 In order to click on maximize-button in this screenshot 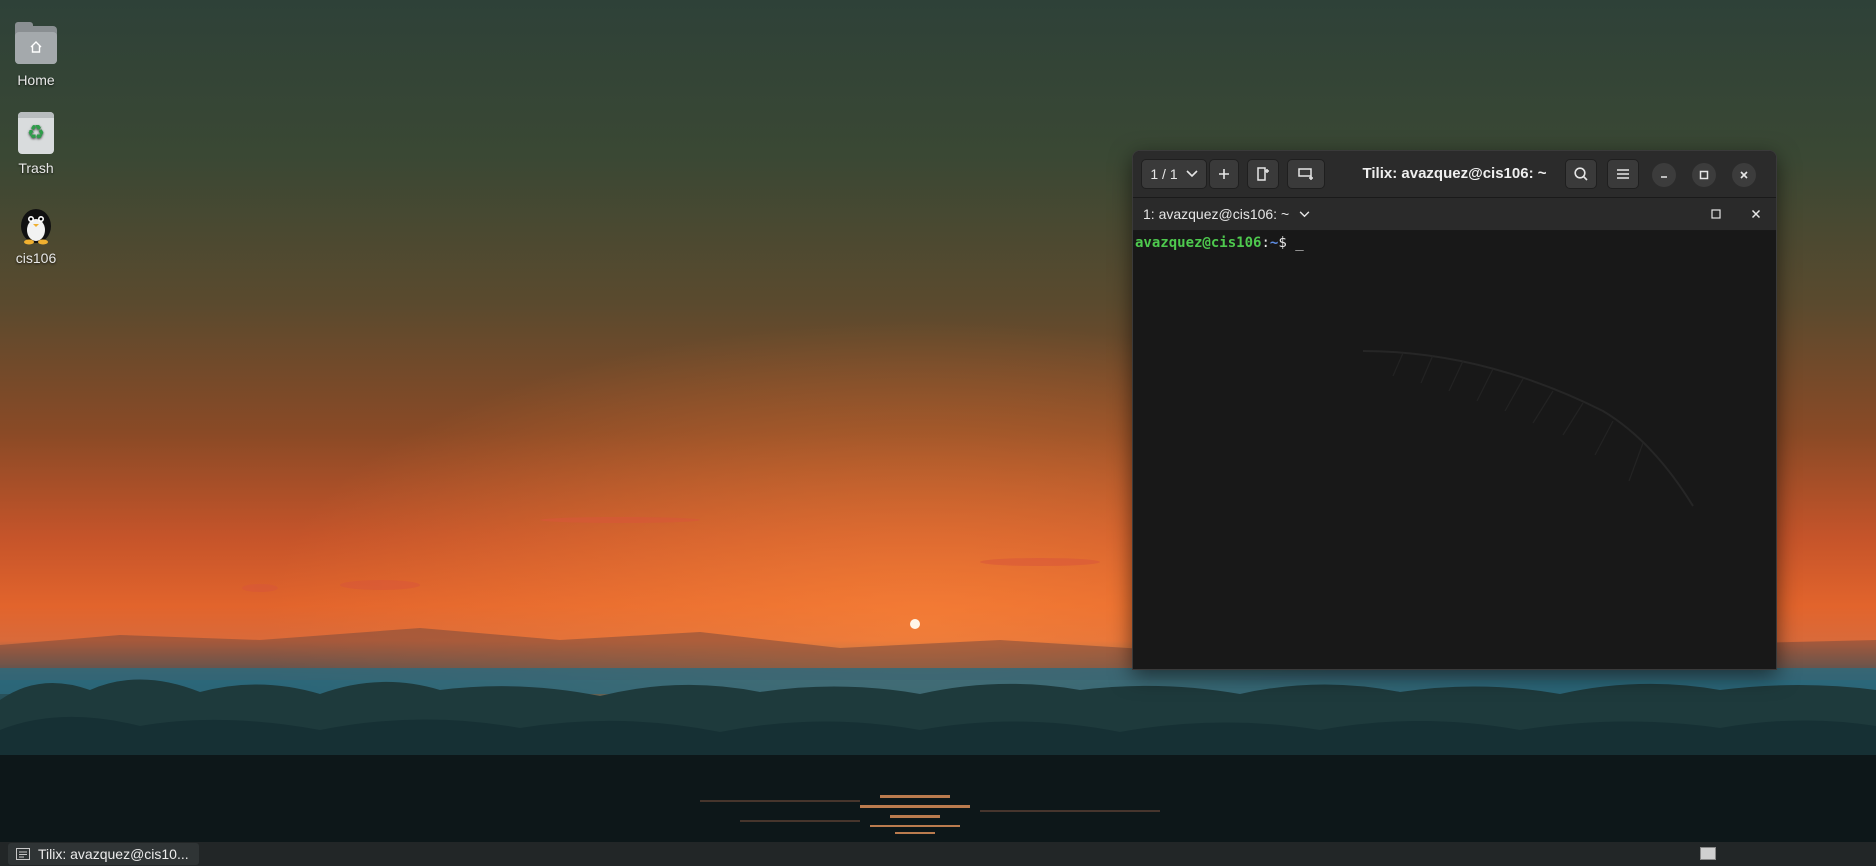, I will do `click(1704, 175)`.